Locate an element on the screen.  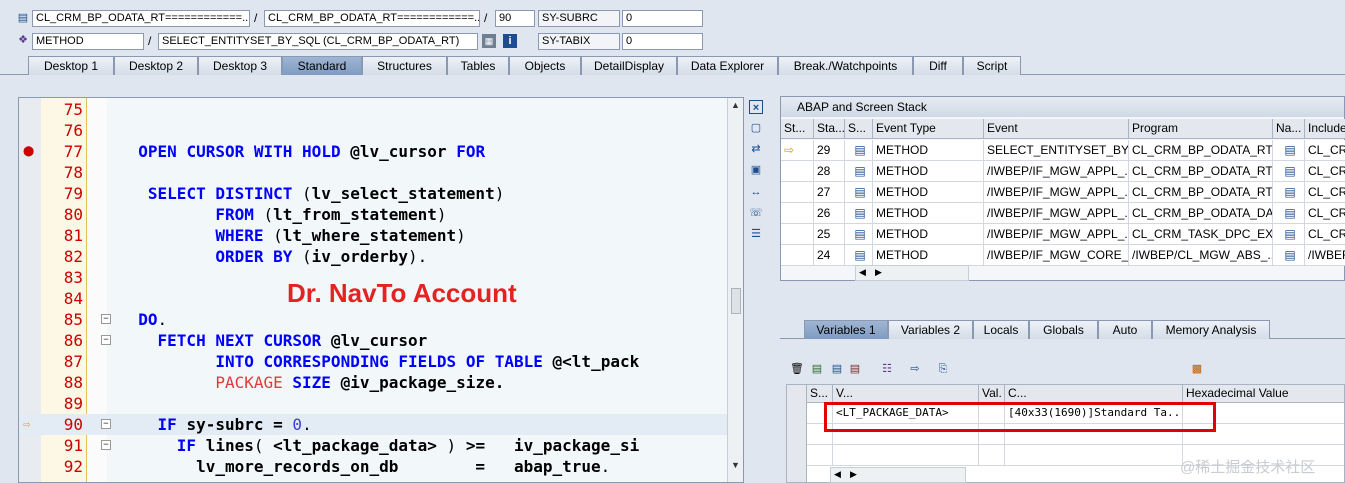
delete-icon: 🗑 is located at coordinates (797, 369).